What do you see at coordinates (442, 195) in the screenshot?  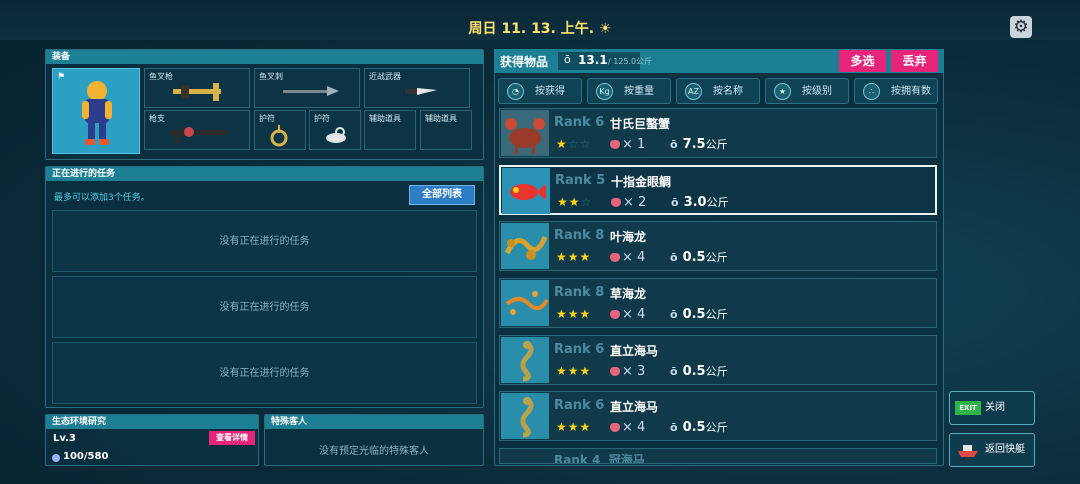 I see `all-list-button: 全部列表` at bounding box center [442, 195].